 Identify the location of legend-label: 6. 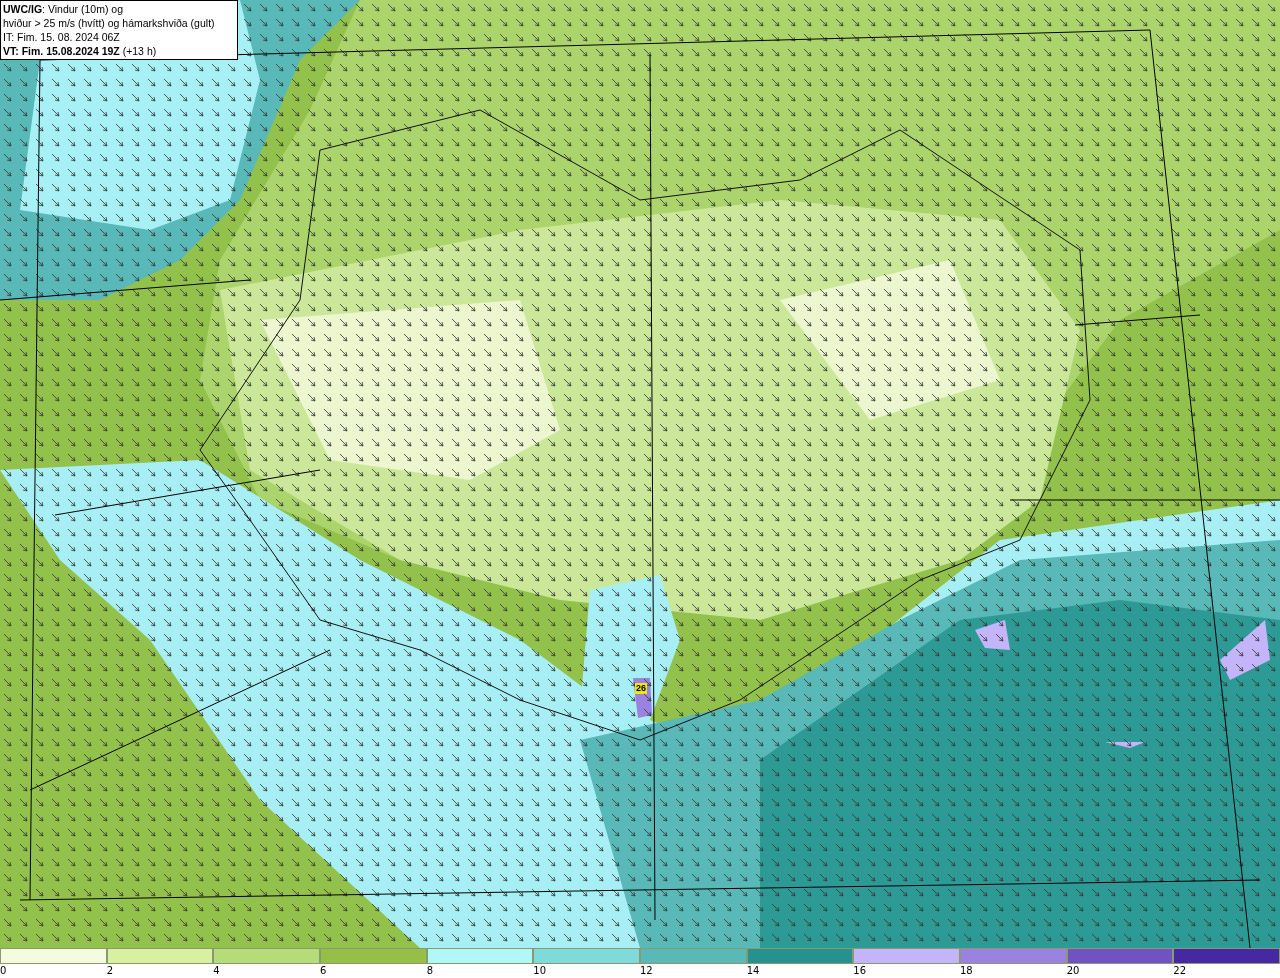
(324, 971).